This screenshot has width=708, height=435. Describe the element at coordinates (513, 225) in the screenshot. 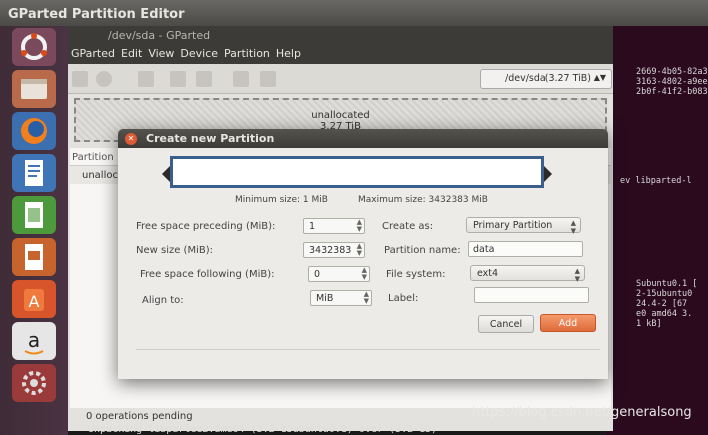

I see `create-as-value: Primary Partition` at that location.